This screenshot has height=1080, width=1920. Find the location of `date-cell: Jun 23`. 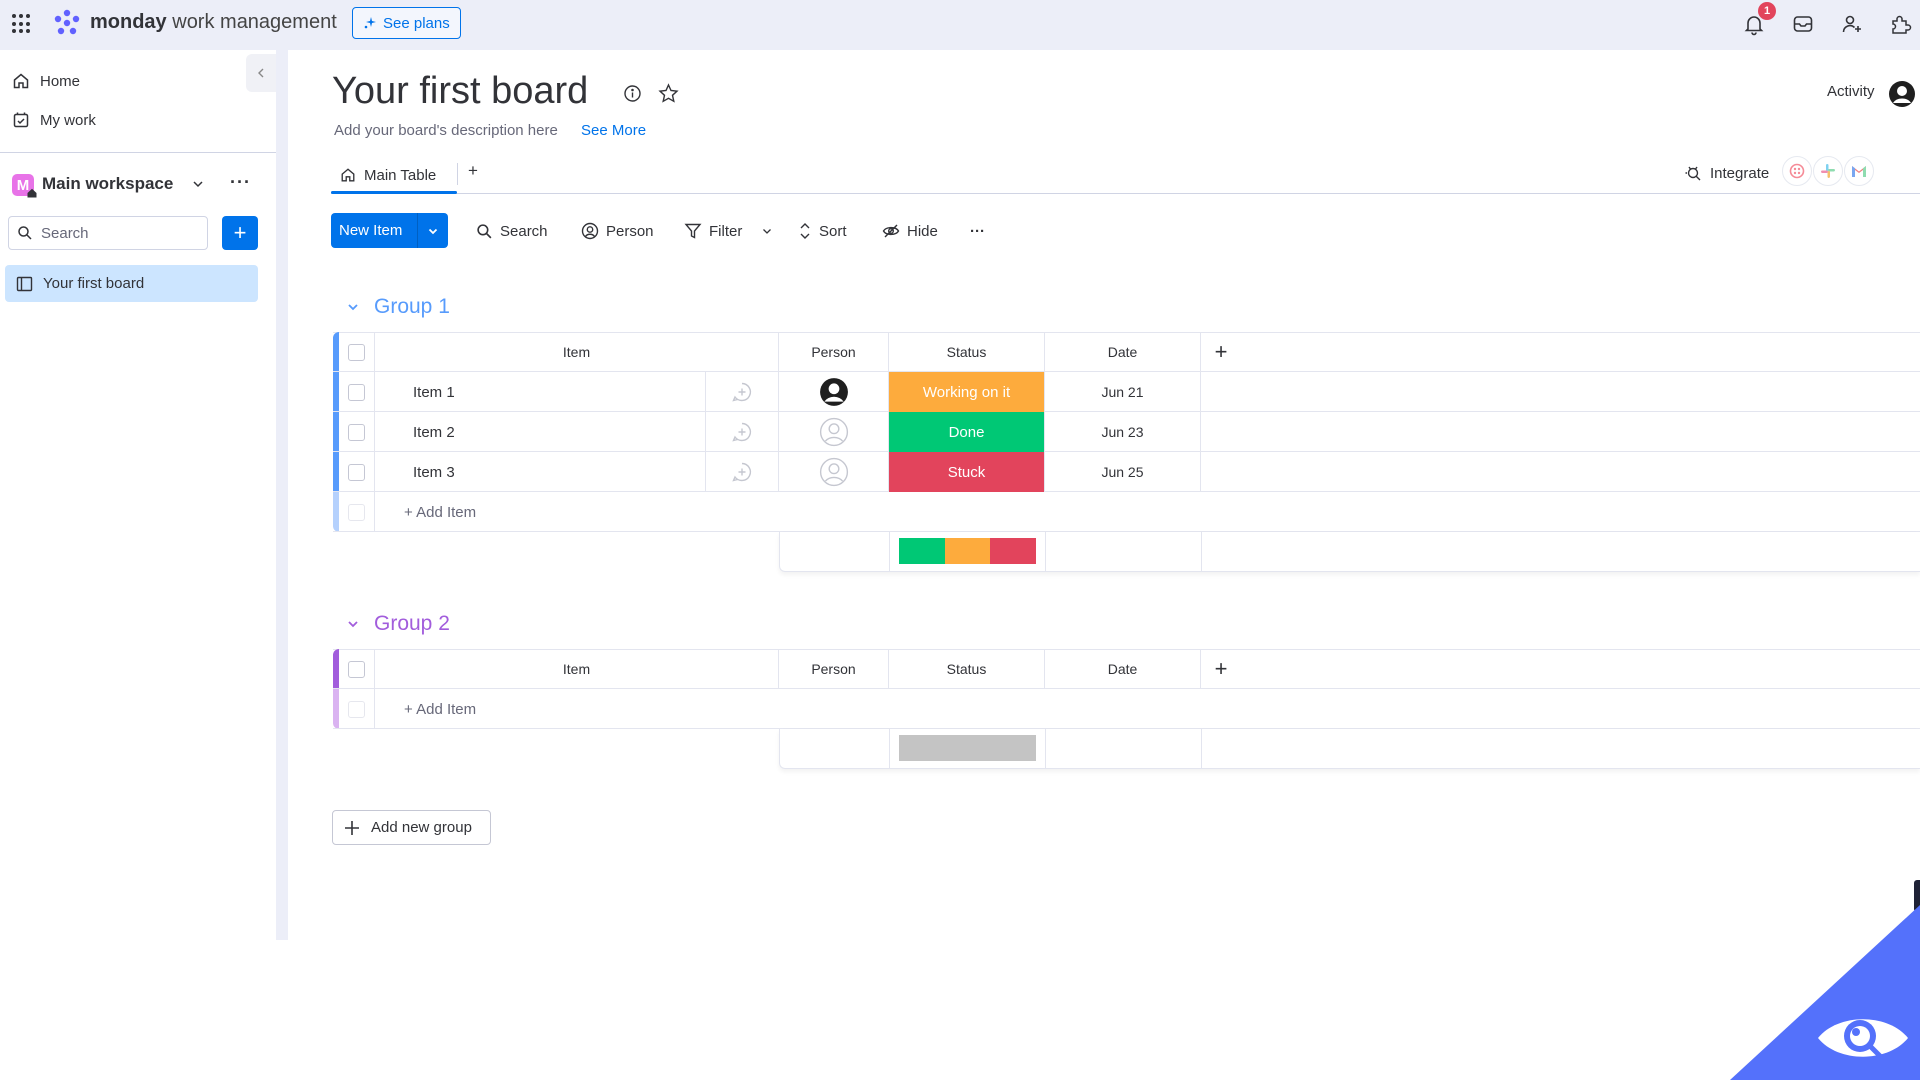

date-cell: Jun 23 is located at coordinates (1123, 432).